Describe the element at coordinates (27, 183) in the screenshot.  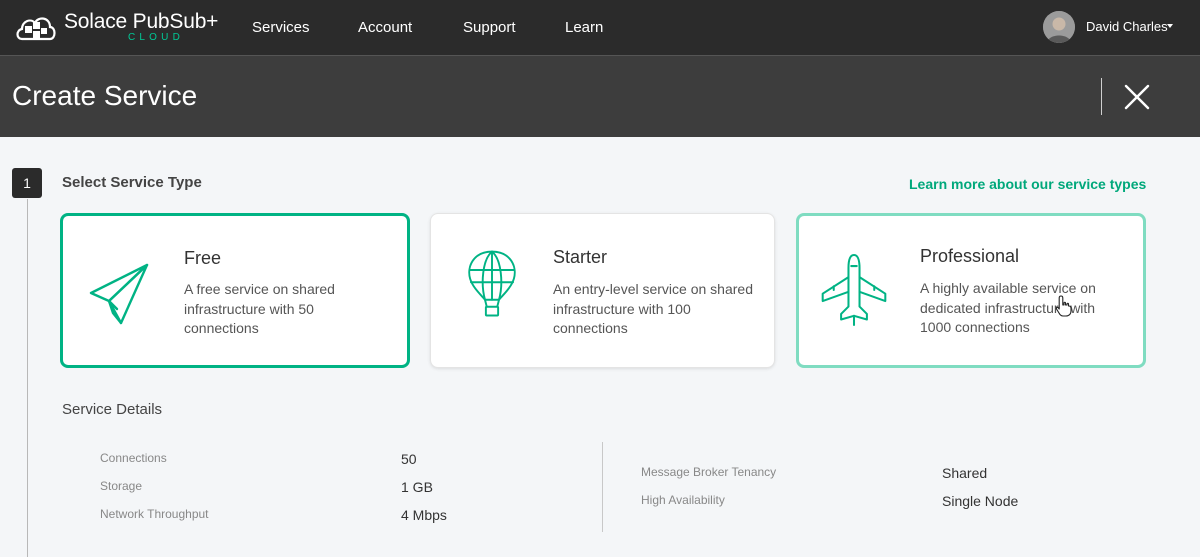
I see `step-number-badge: 1` at that location.